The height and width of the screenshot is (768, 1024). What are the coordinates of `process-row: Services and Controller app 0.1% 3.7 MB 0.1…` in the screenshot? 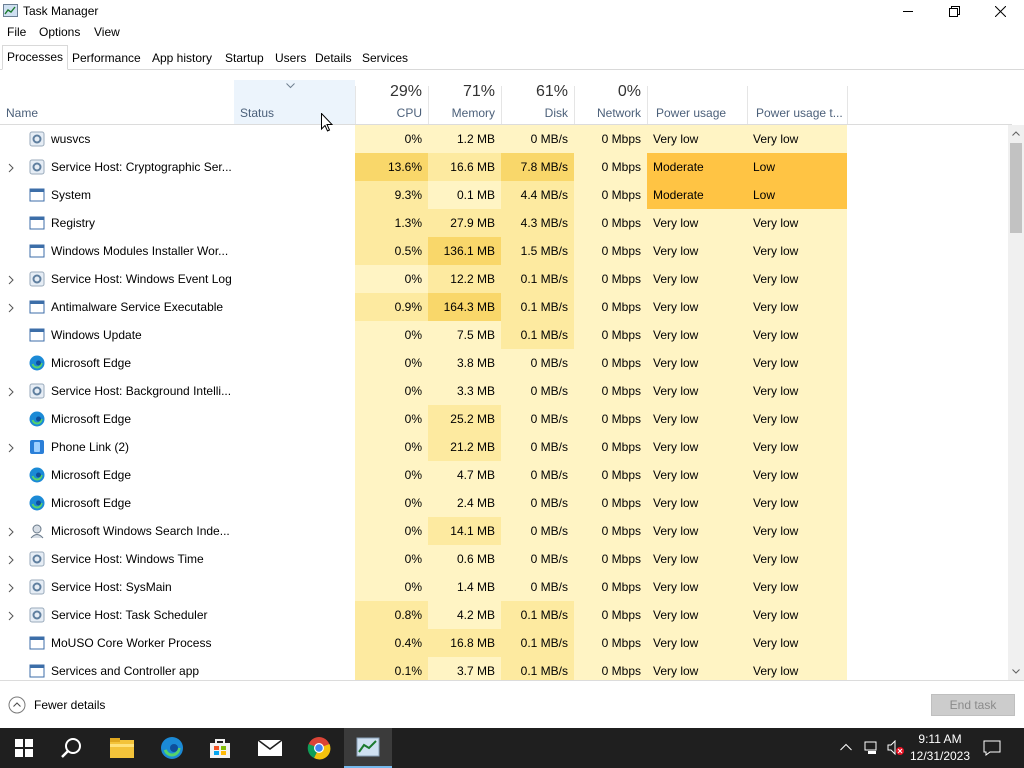 It's located at (504, 668).